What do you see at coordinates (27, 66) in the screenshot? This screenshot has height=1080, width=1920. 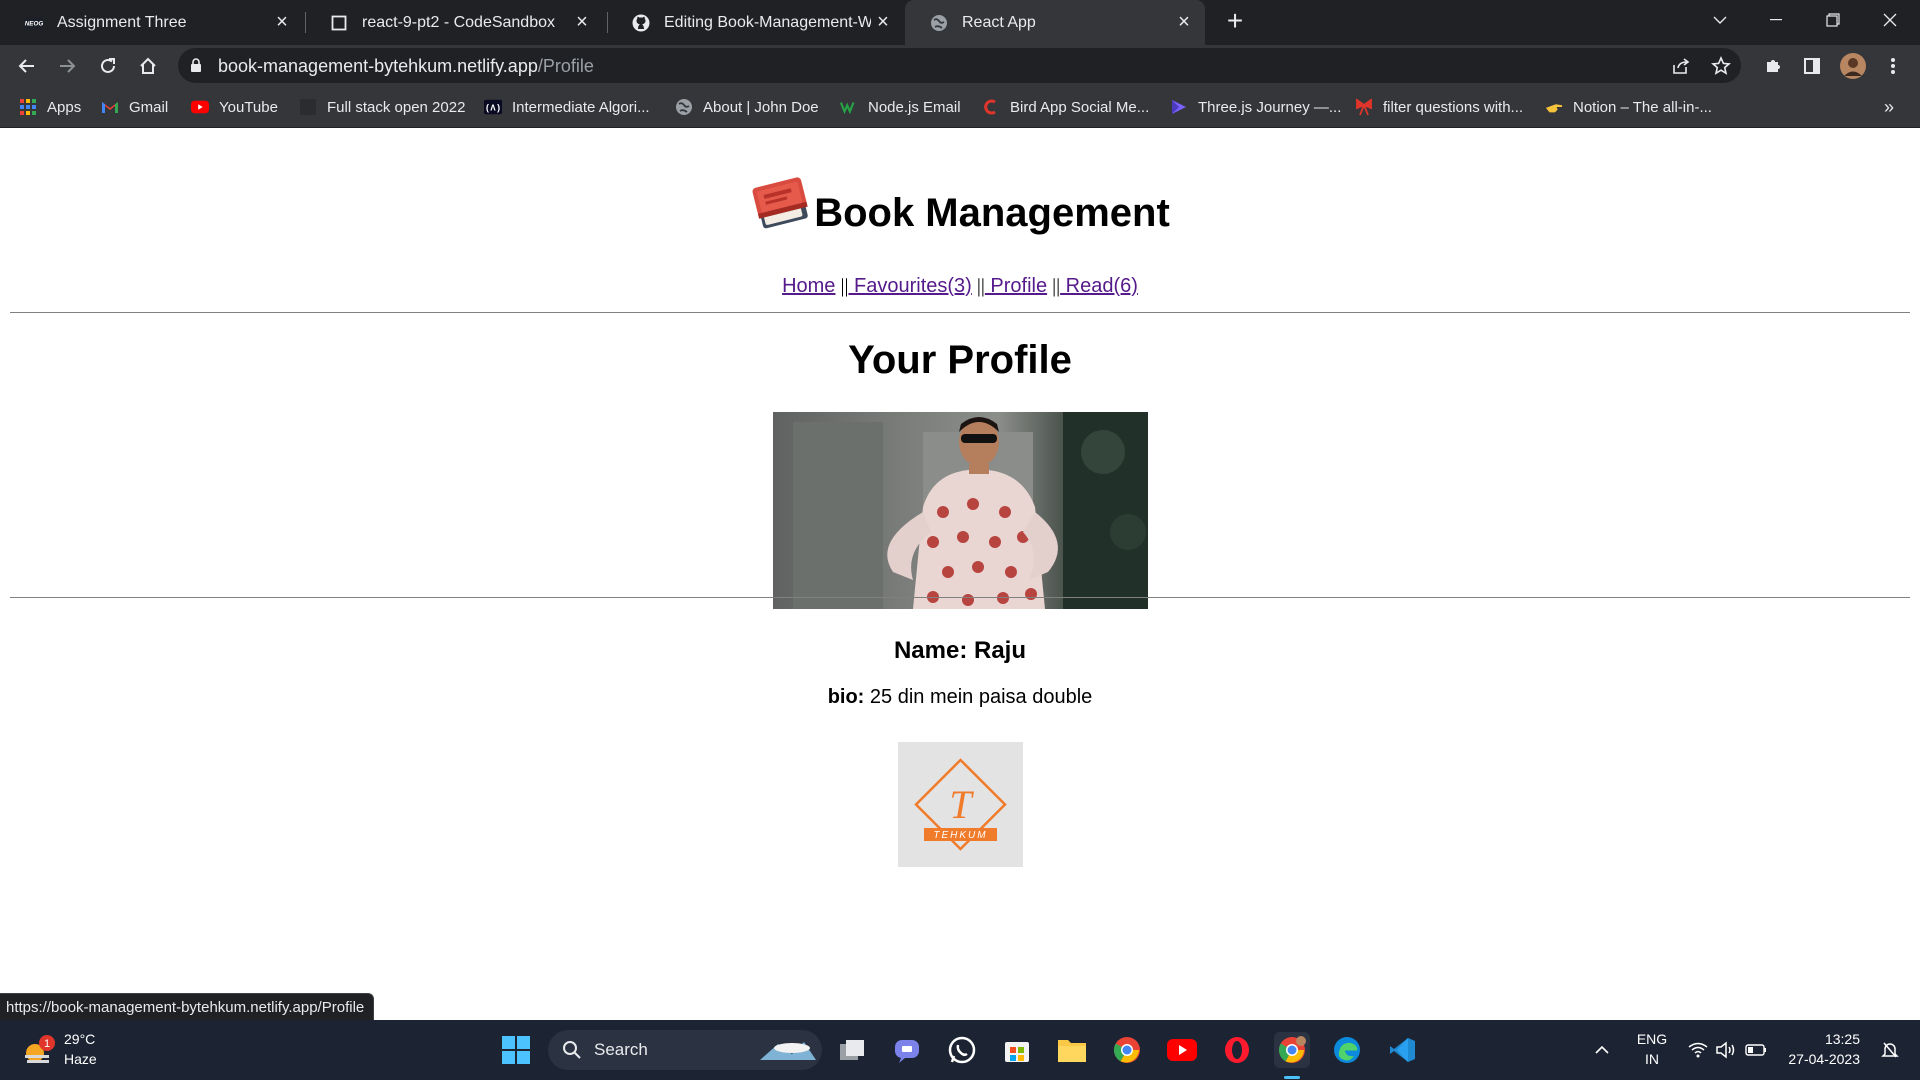 I see `back-arrow-icon` at bounding box center [27, 66].